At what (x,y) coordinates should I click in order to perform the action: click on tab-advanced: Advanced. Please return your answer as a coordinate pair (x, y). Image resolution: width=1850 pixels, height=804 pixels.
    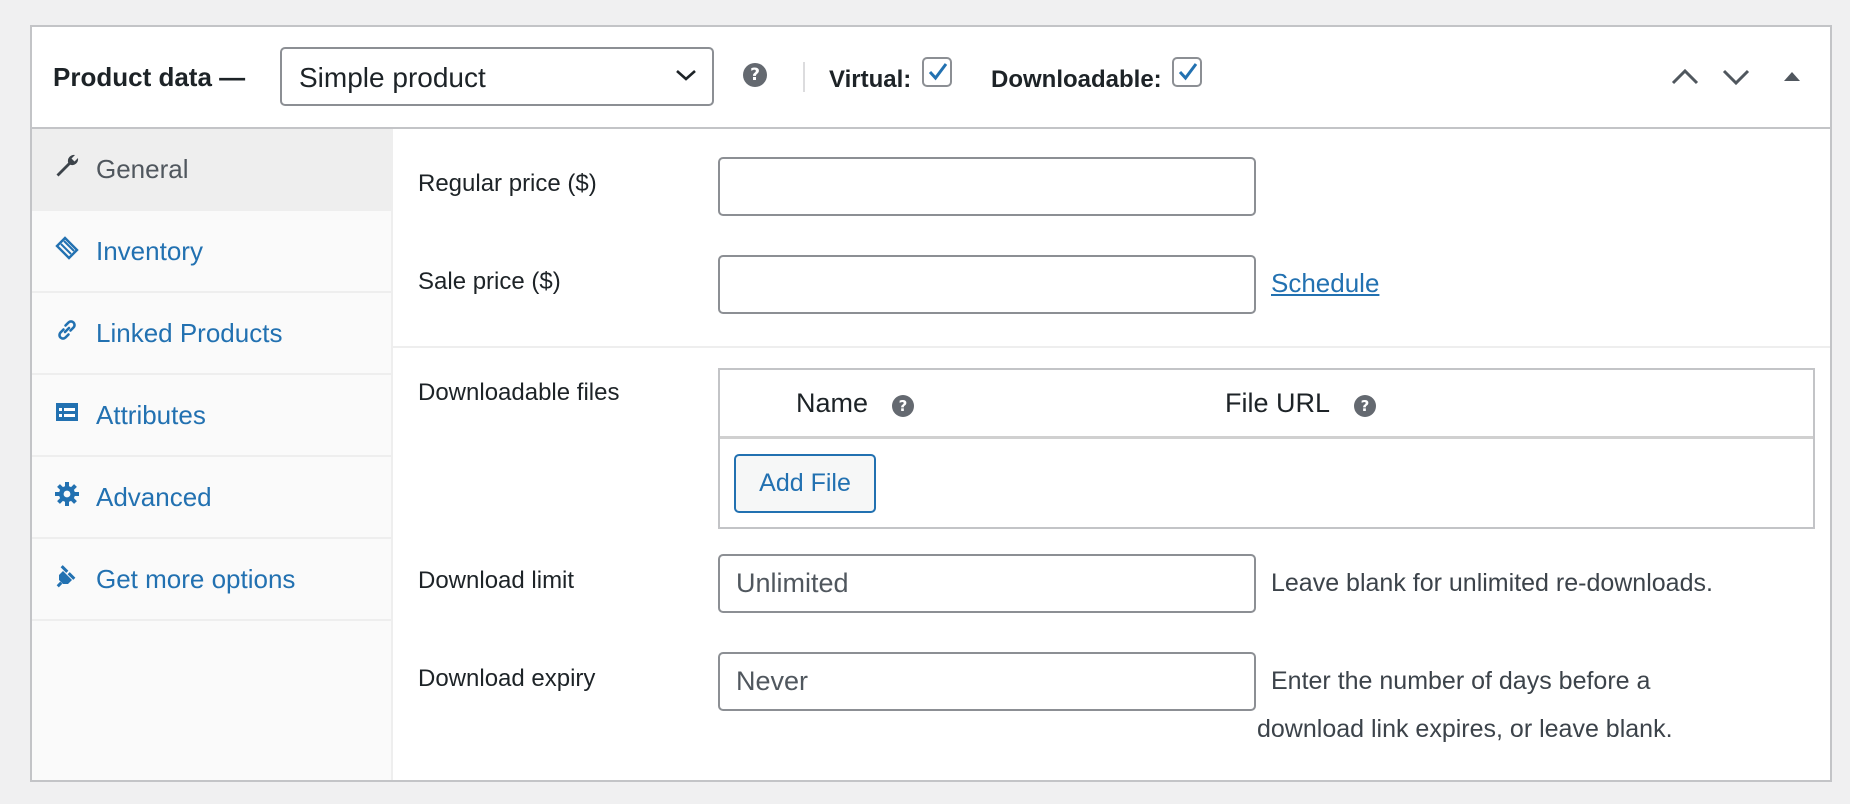
    Looking at the image, I should click on (211, 498).